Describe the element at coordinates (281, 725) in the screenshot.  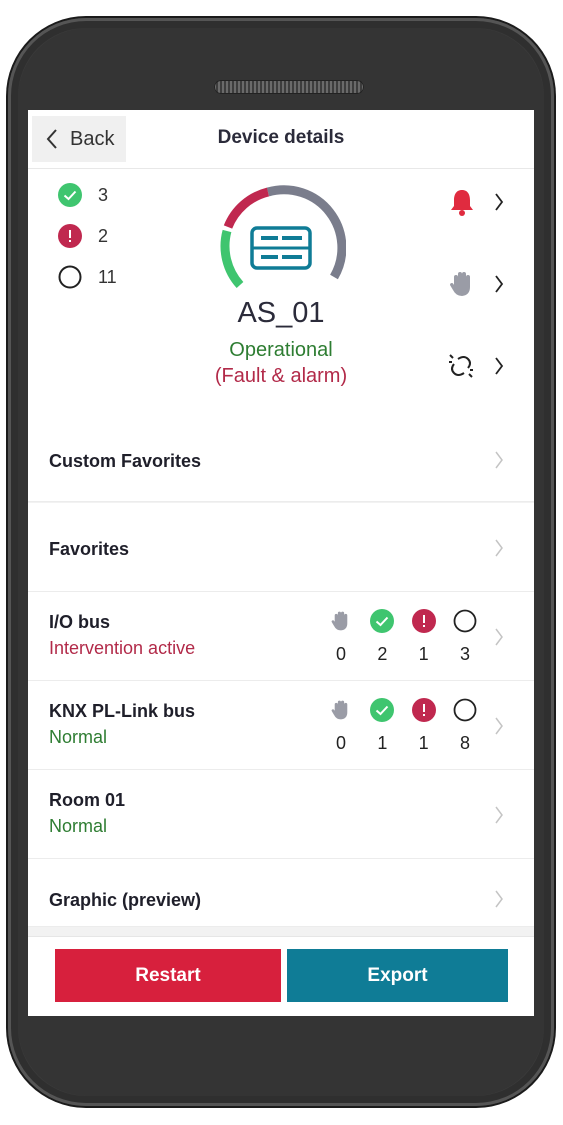
I see `list-item-knx-bus: KNX PL-Link bus Normal 0 1 1 8` at that location.